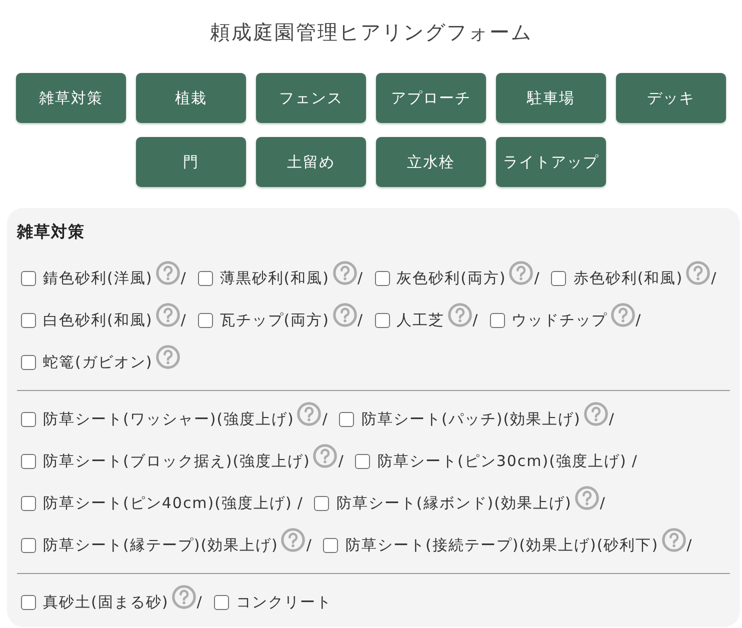  What do you see at coordinates (275, 320) in the screenshot?
I see `option-label: 瓦チップ(両方)` at bounding box center [275, 320].